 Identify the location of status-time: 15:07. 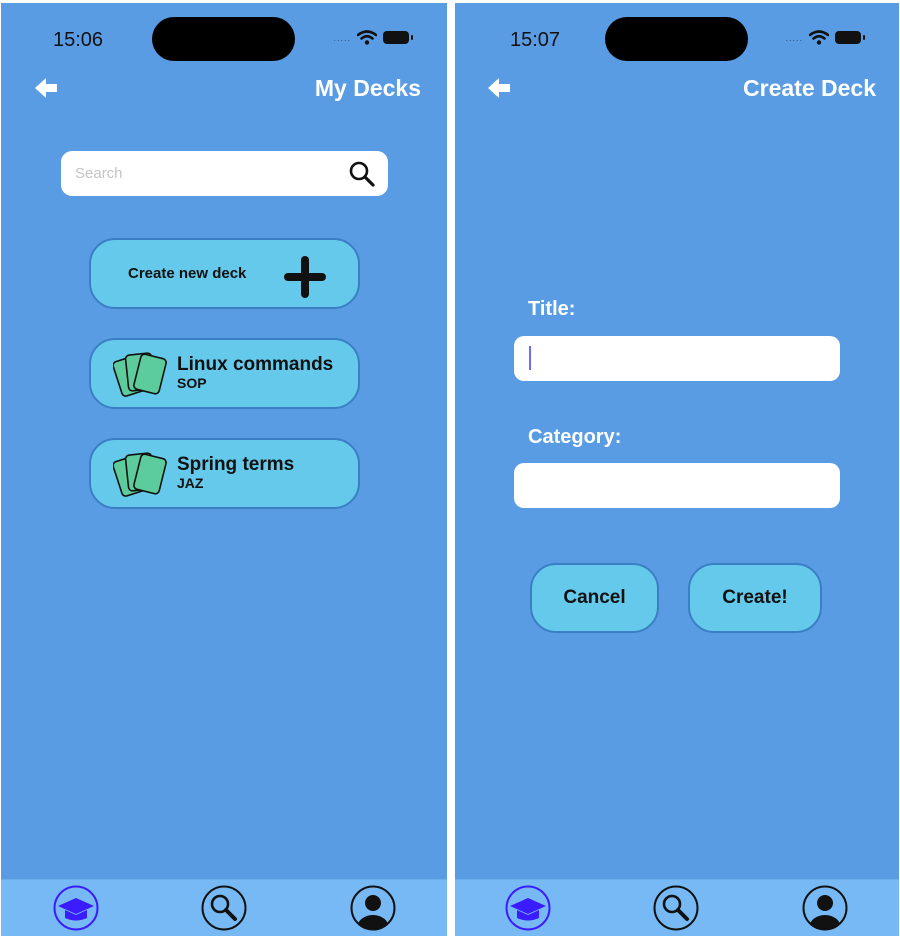
(535, 40).